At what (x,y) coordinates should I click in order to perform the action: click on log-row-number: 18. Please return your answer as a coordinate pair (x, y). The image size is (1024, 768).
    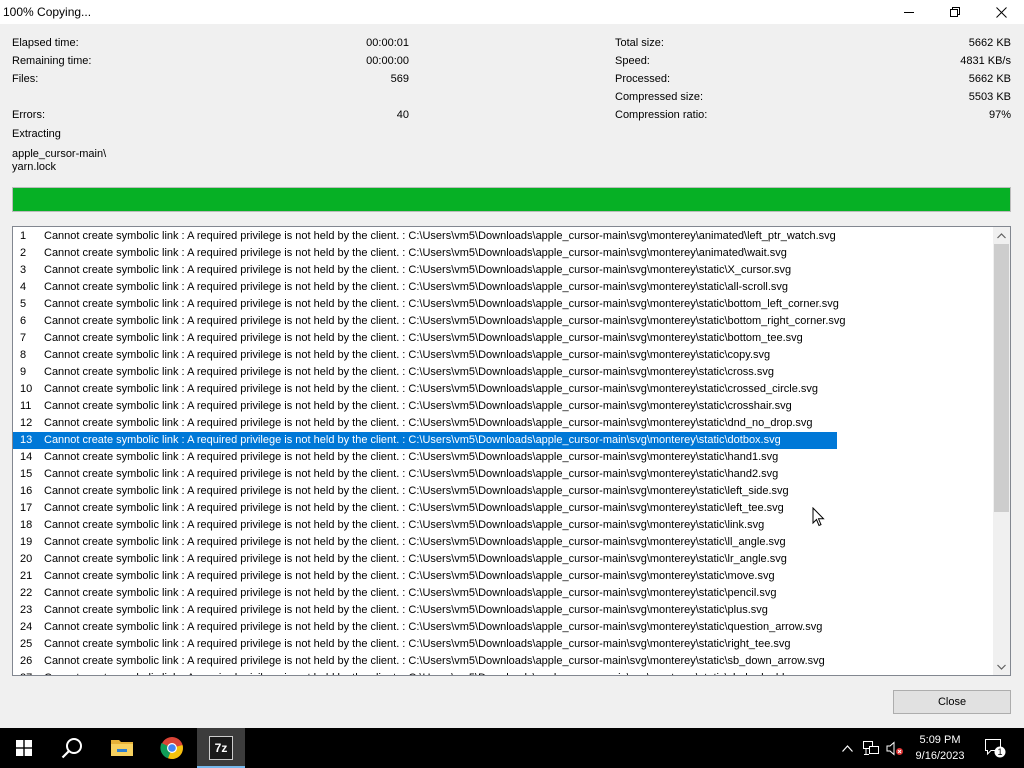
    Looking at the image, I should click on (26, 525).